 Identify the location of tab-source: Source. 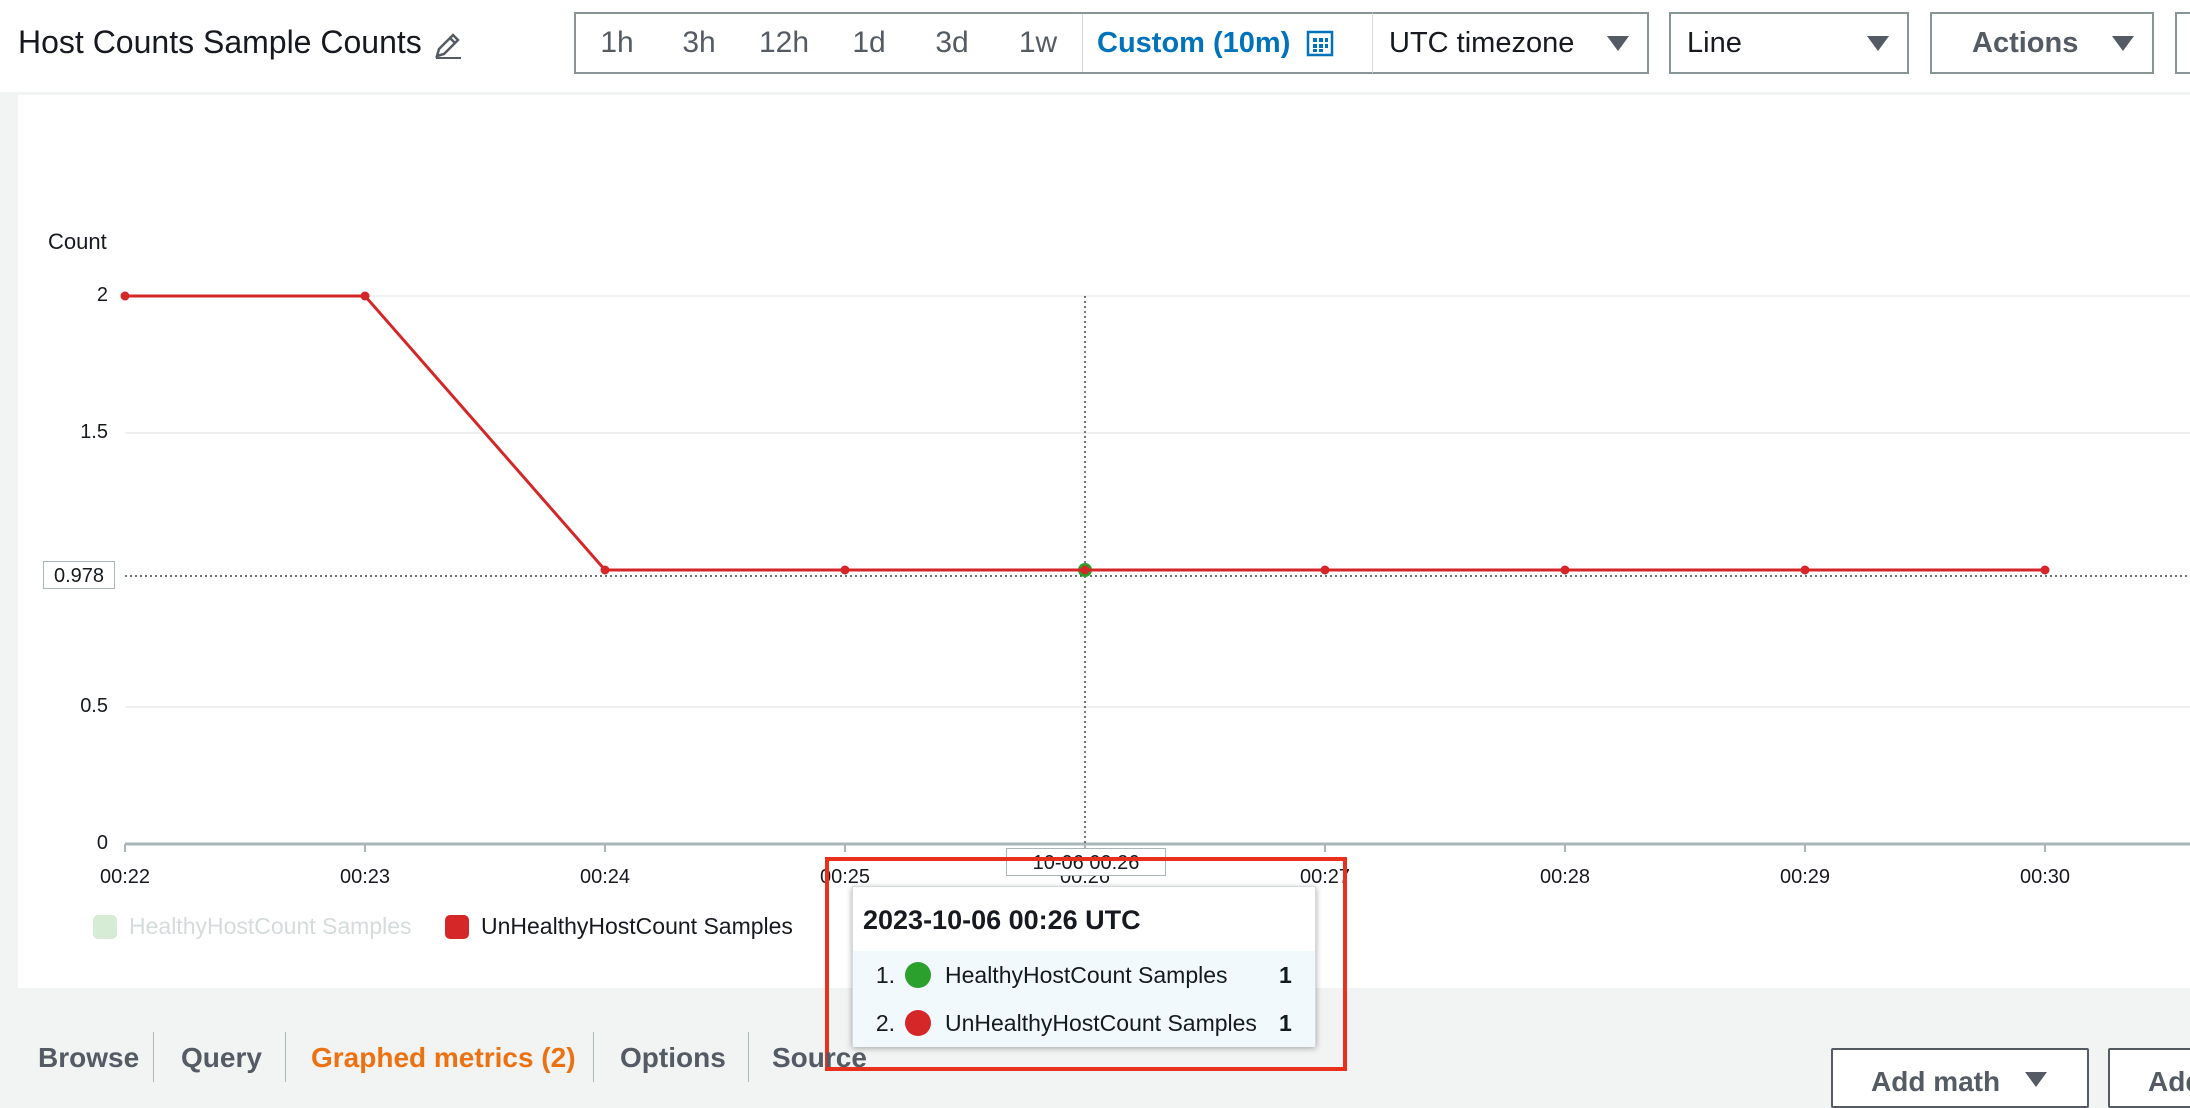
(819, 1058).